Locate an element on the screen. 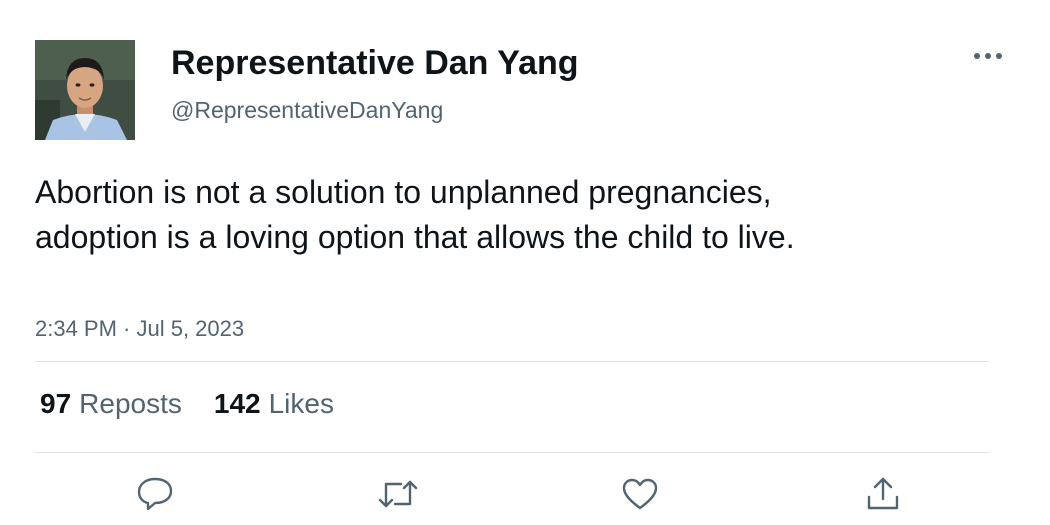 The image size is (1050, 525). avatar is located at coordinates (85, 90).